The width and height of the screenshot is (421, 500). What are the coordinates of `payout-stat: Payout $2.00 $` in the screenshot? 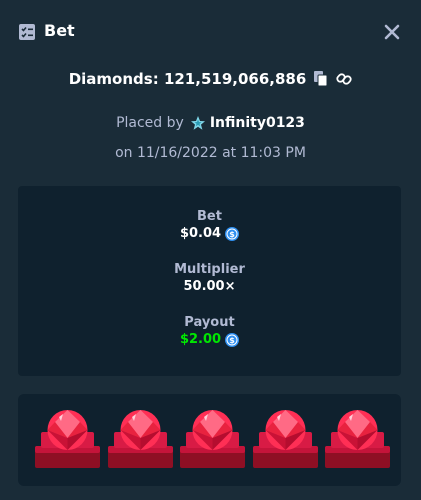 It's located at (209, 331).